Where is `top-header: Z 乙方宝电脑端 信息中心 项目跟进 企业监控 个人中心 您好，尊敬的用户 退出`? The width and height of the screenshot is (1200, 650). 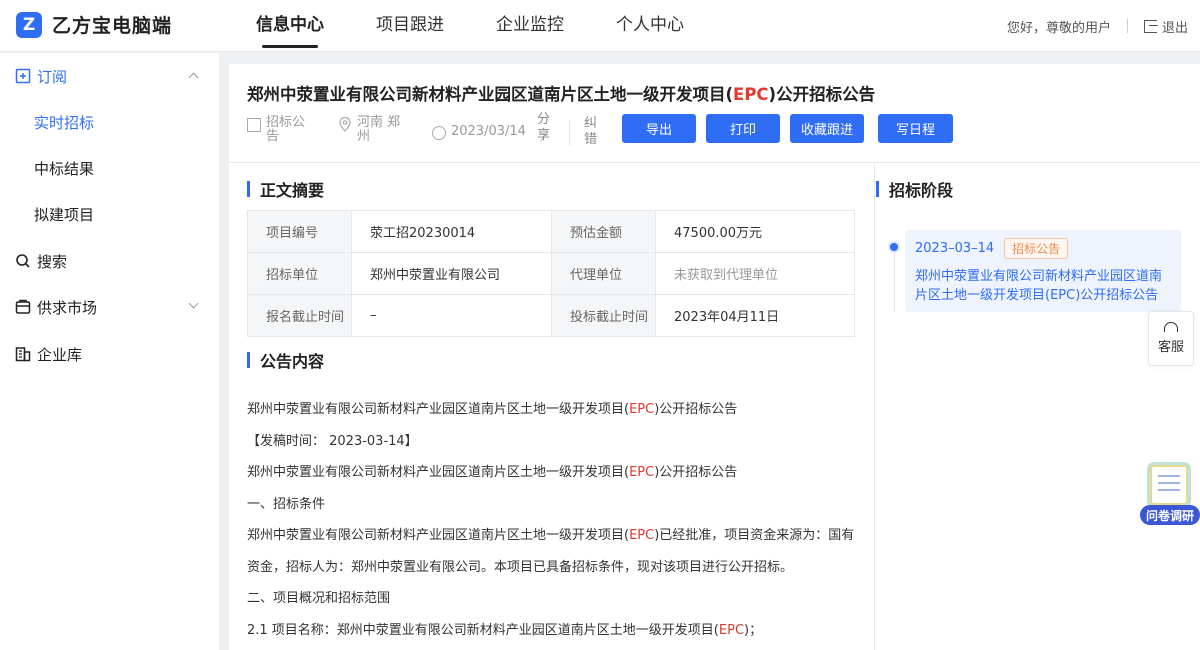 top-header: Z 乙方宝电脑端 信息中心 项目跟进 企业监控 个人中心 您好，尊敬的用户 退出 is located at coordinates (600, 26).